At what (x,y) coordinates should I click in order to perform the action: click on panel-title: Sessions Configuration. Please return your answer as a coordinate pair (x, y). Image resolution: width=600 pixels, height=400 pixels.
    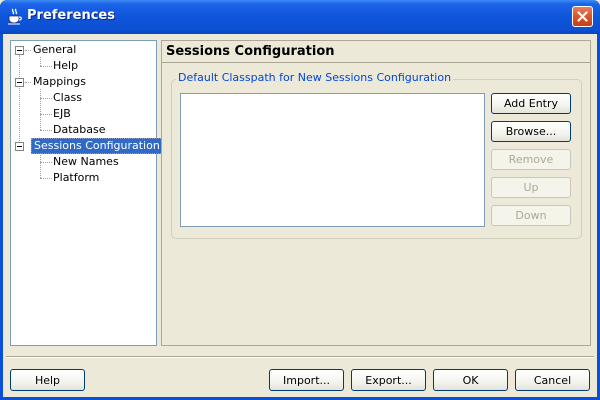
    Looking at the image, I should click on (376, 52).